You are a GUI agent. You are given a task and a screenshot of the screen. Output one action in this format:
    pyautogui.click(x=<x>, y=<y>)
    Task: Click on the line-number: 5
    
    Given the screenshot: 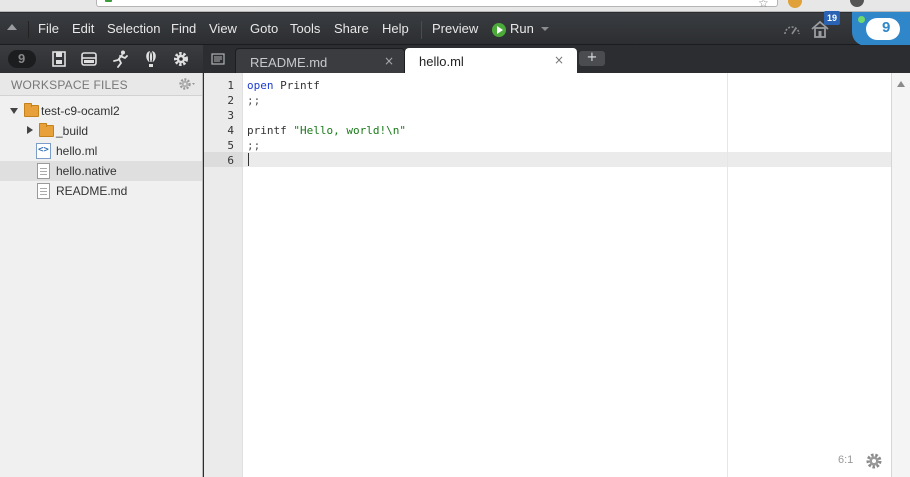 What is the action you would take?
    pyautogui.click(x=230, y=145)
    